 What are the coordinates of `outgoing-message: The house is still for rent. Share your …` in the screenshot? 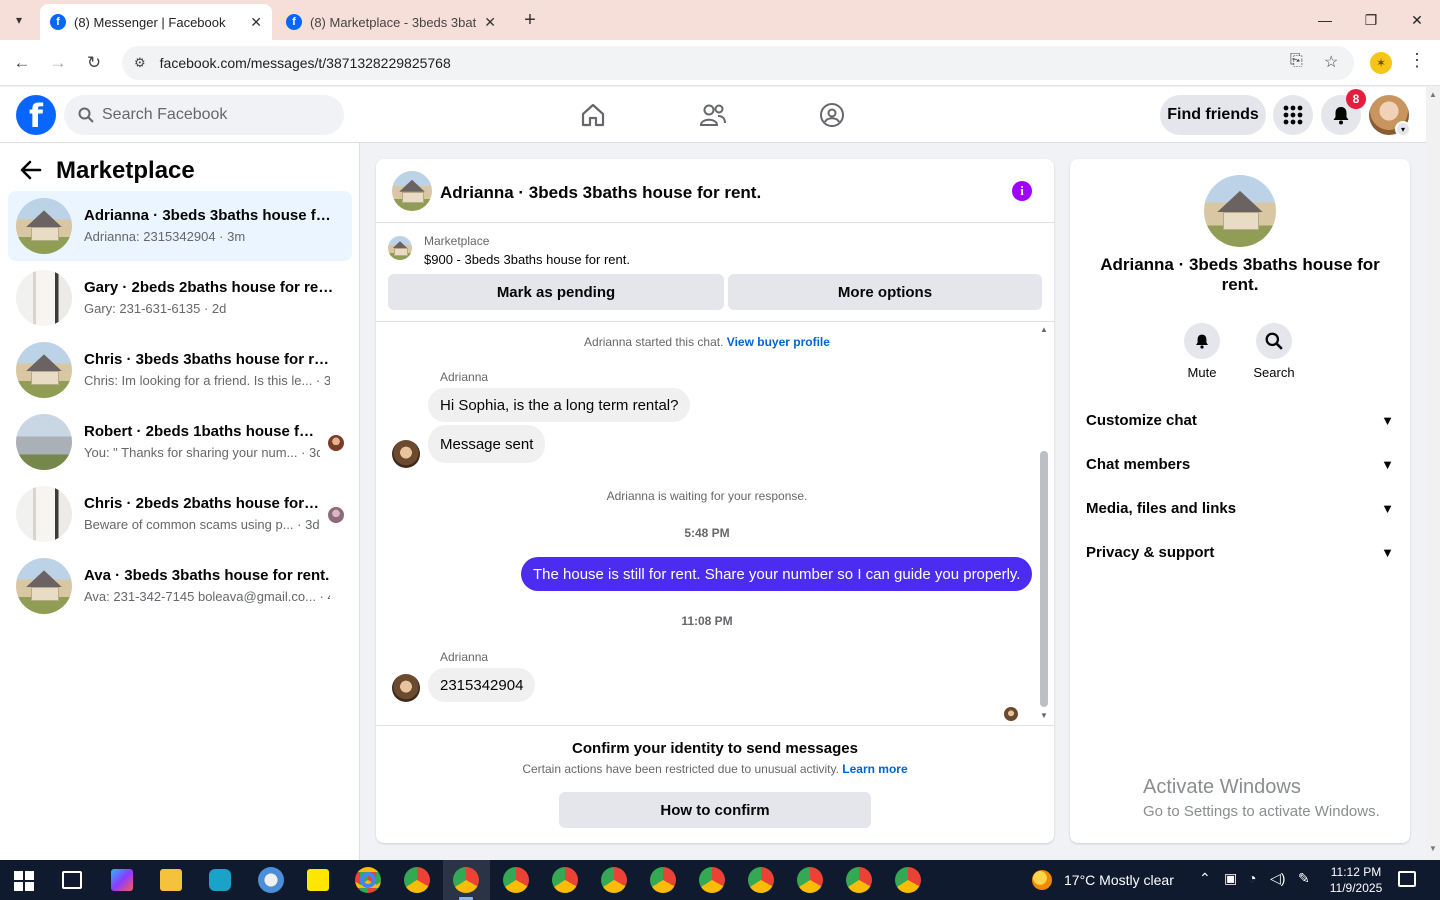 It's located at (777, 574).